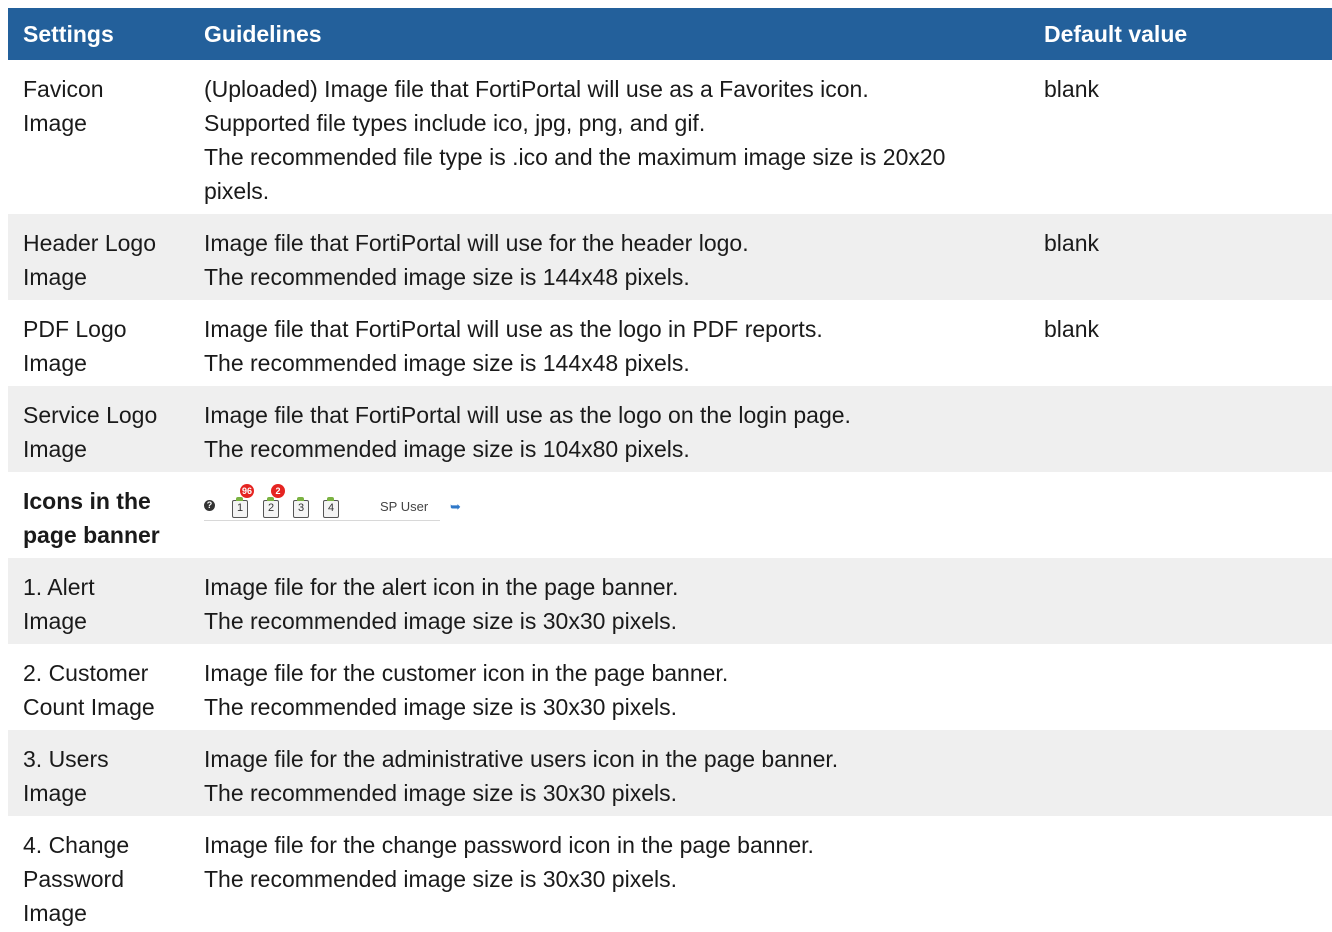  I want to click on guidelines-cell: ? 1 96 2 2 3 4 SP User ➥, so click(609, 515).